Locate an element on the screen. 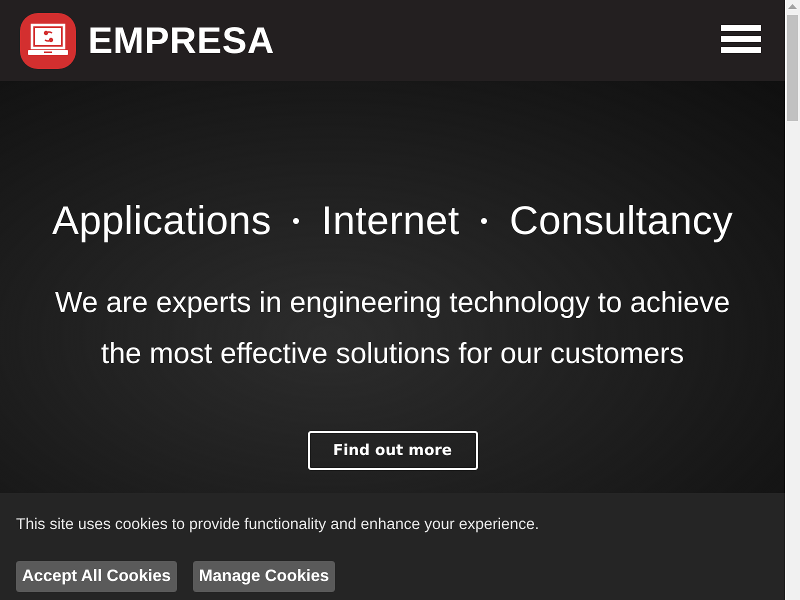 Image resolution: width=800 pixels, height=600 pixels. scrollbar-thumb is located at coordinates (792, 68).